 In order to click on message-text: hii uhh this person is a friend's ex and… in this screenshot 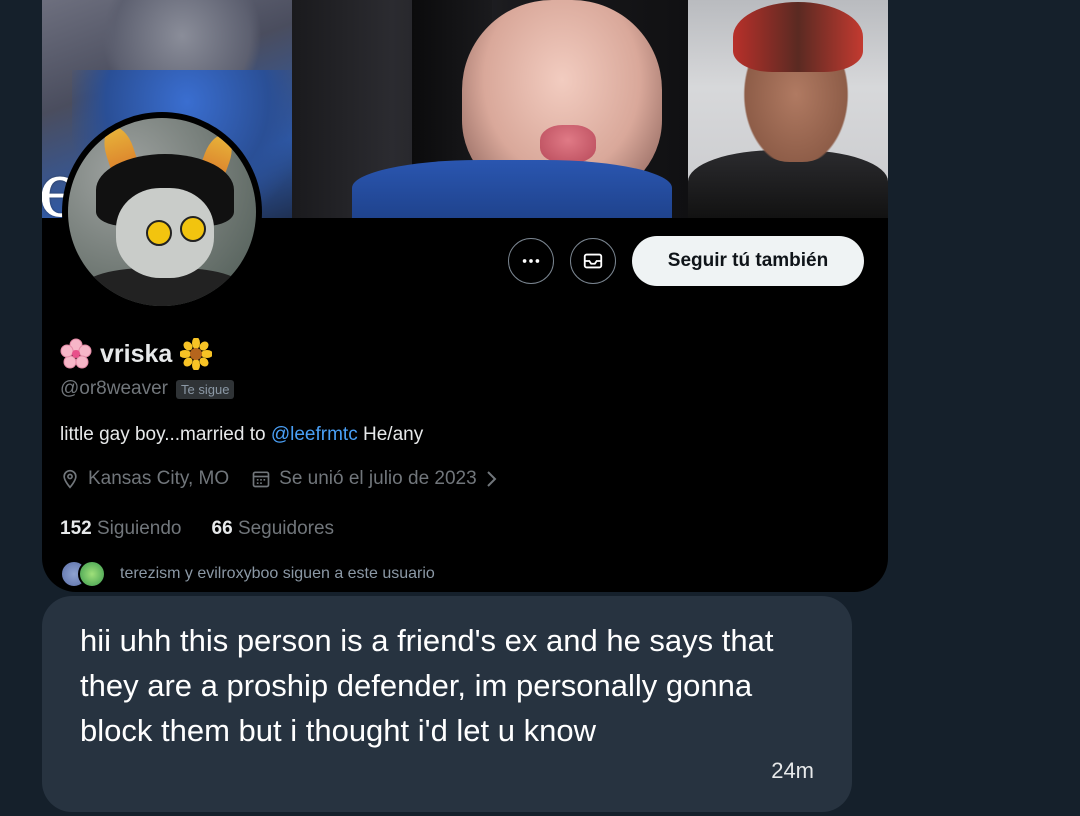, I will do `click(427, 685)`.